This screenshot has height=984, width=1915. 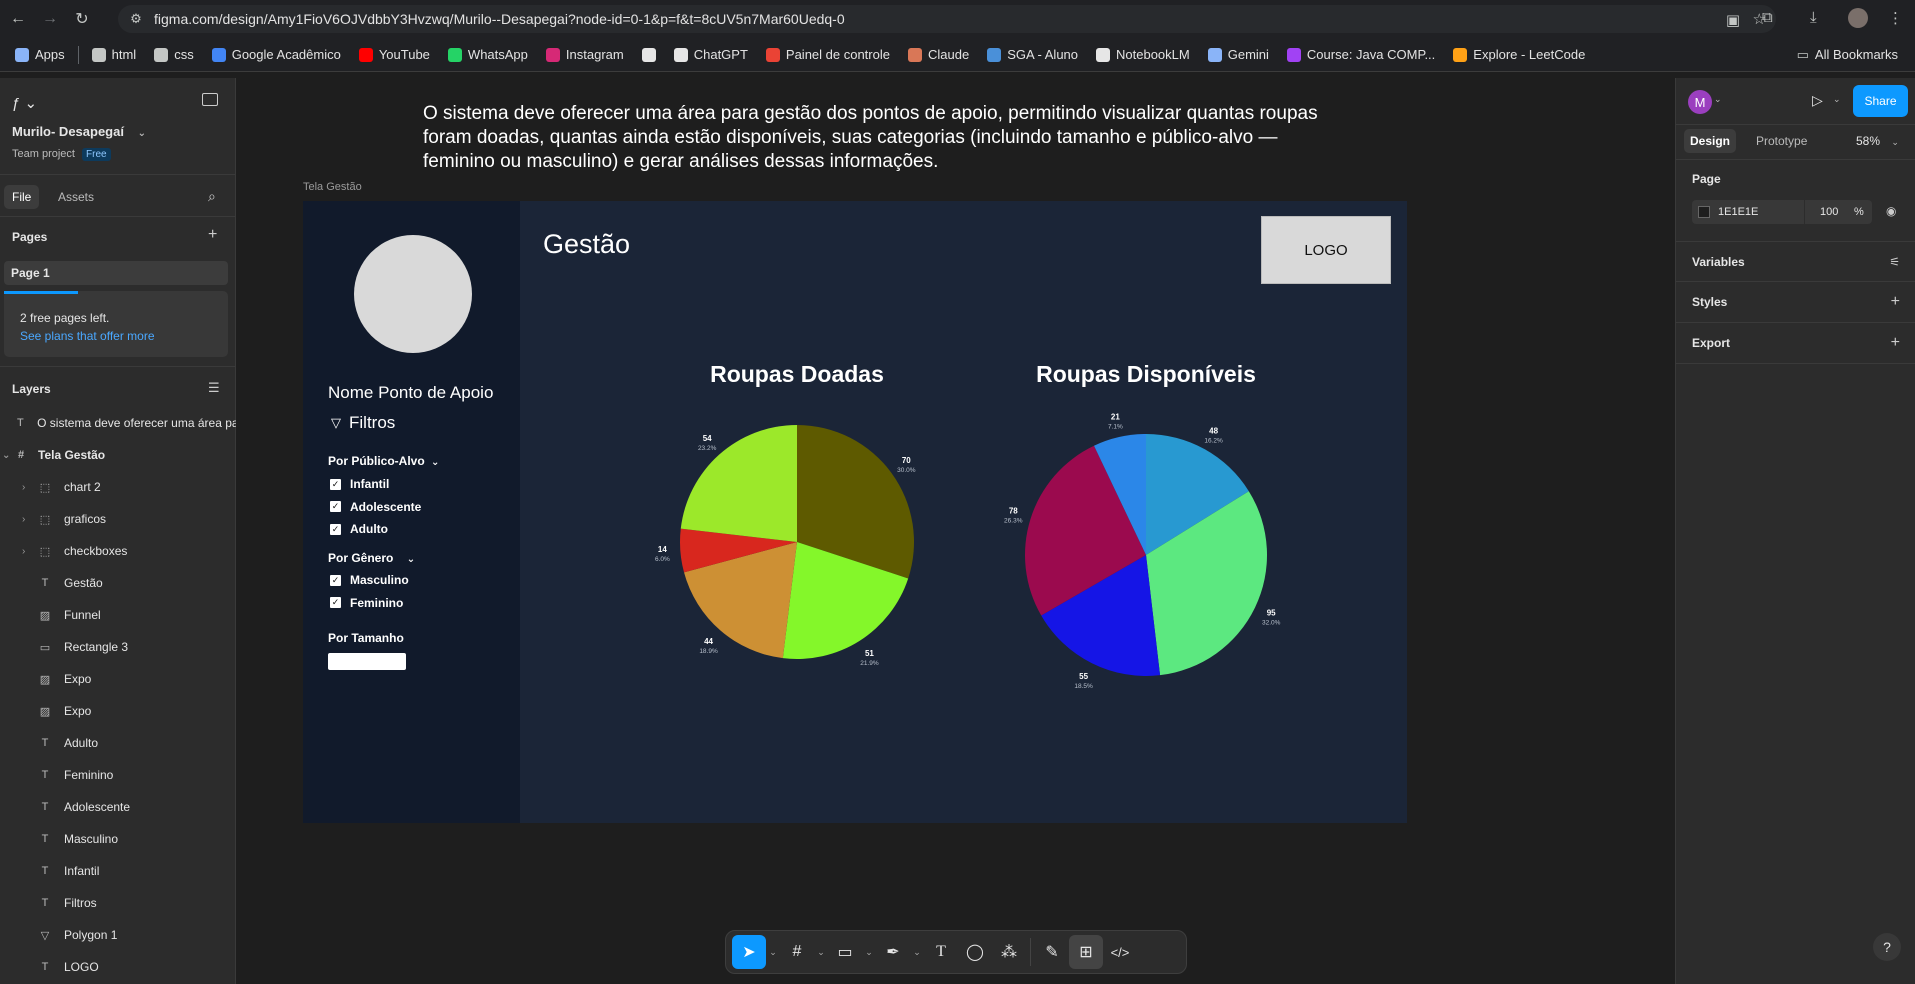 I want to click on bookmark-item: Gemini, so click(x=1238, y=54).